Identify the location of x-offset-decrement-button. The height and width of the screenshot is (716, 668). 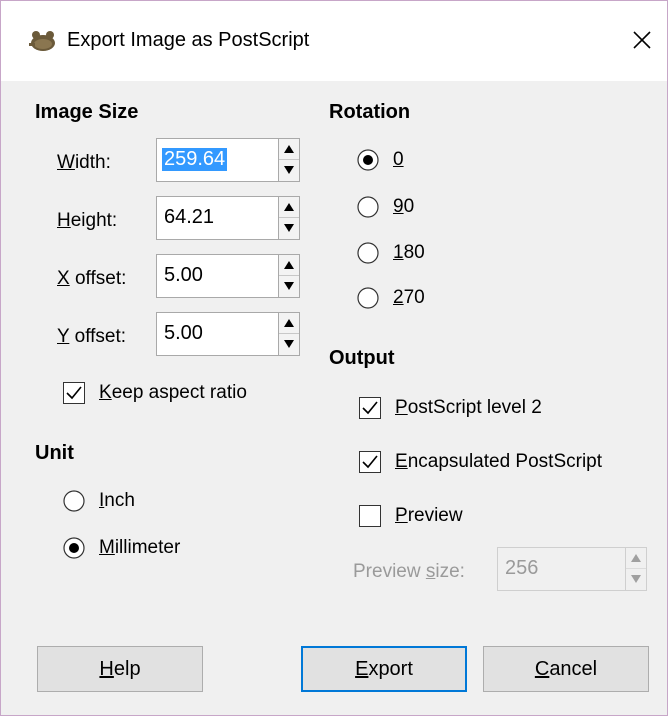
(289, 286).